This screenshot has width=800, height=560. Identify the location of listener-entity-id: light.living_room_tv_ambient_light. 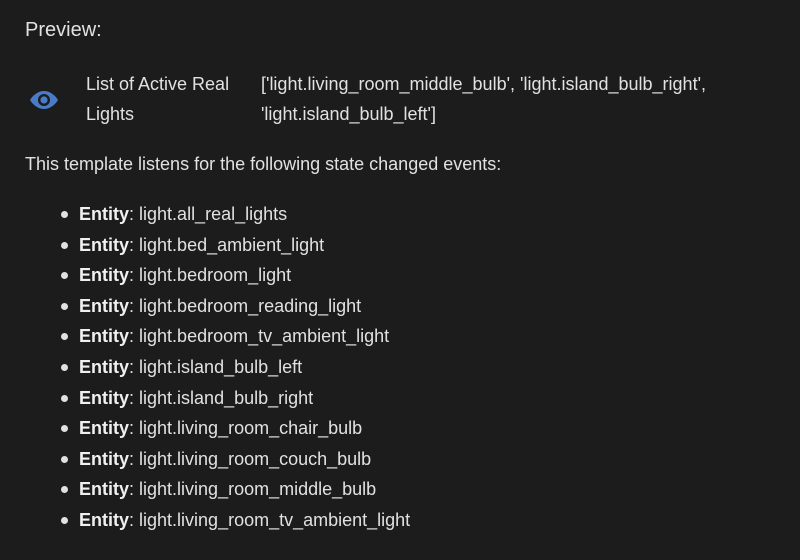
(275, 519).